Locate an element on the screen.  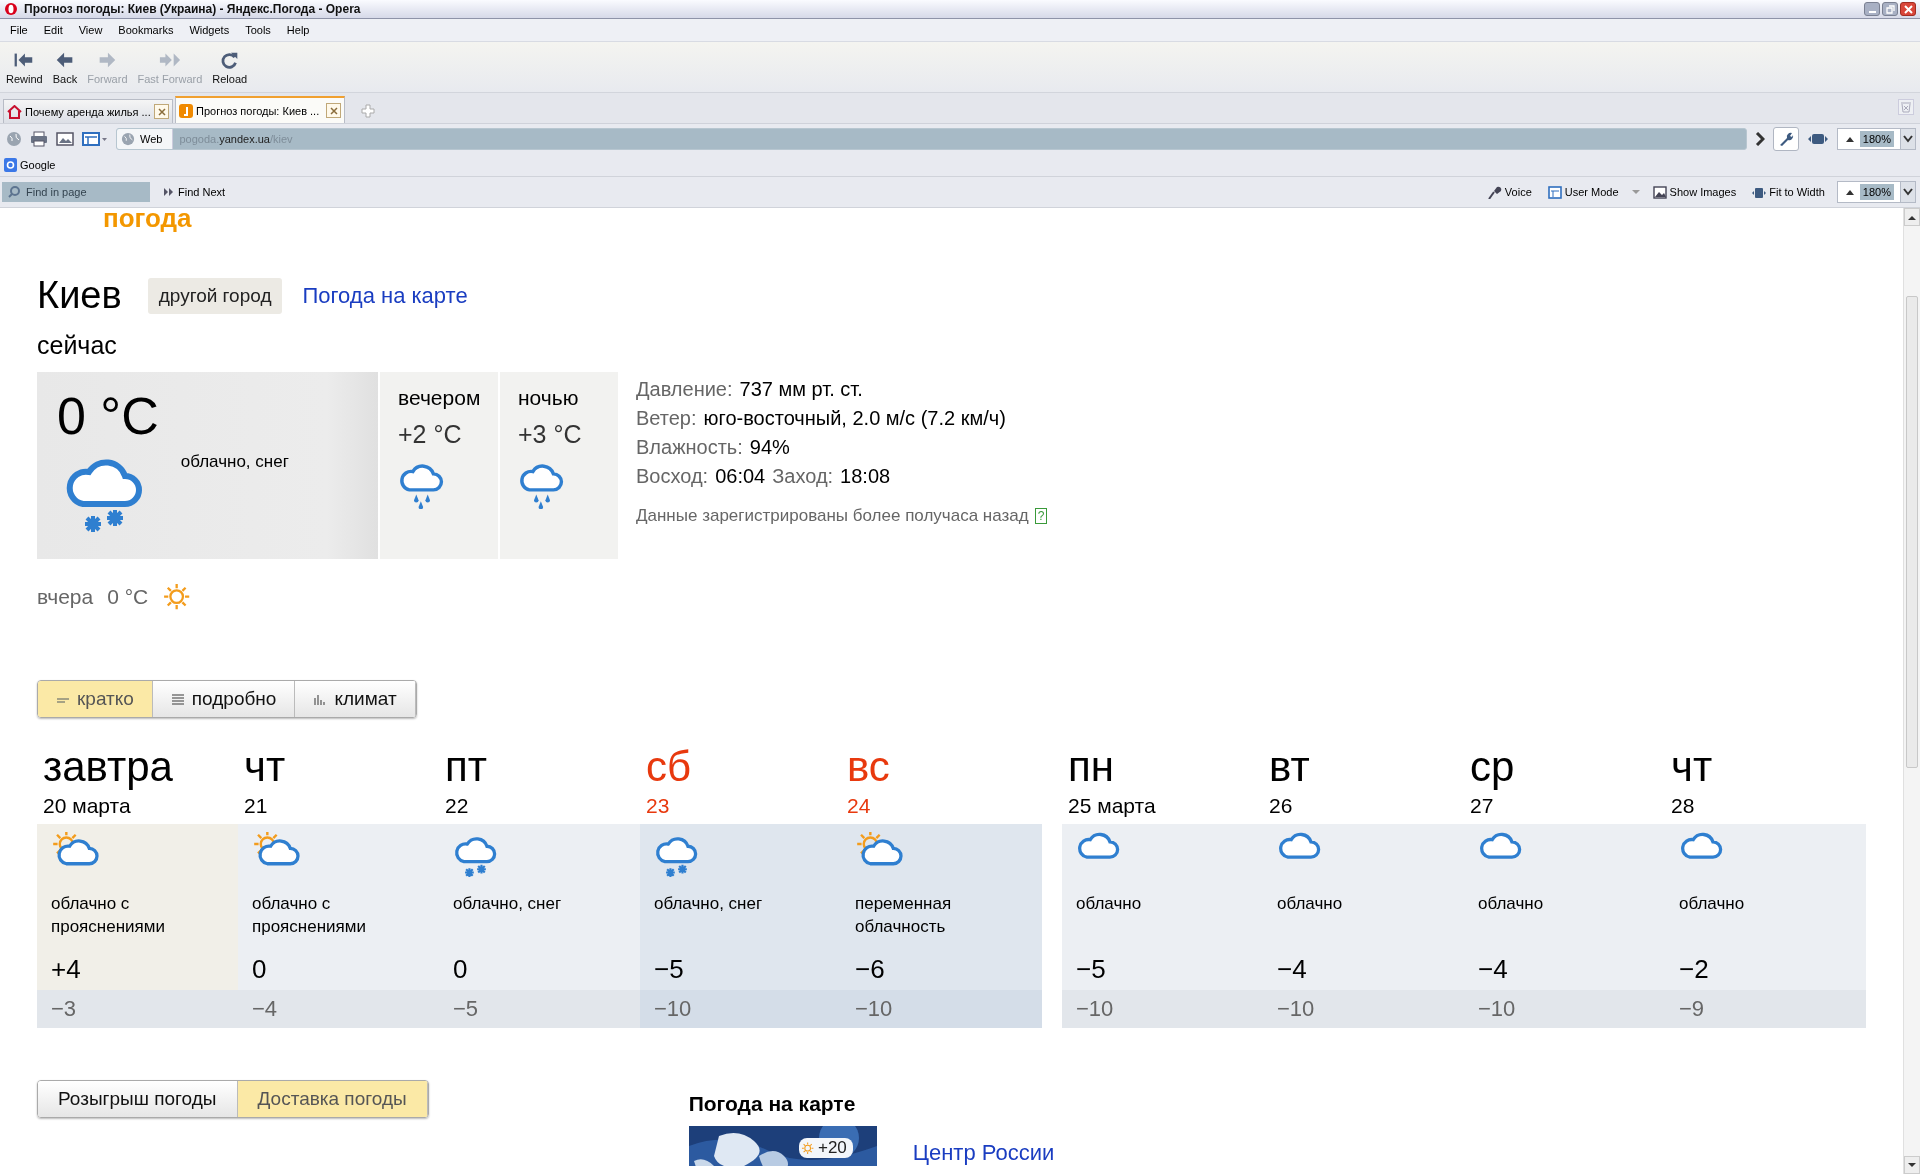
user-mode-icon is located at coordinates (95, 139).